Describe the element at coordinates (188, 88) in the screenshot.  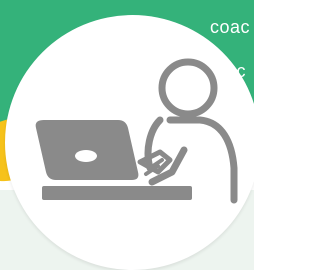
I see `person-head` at that location.